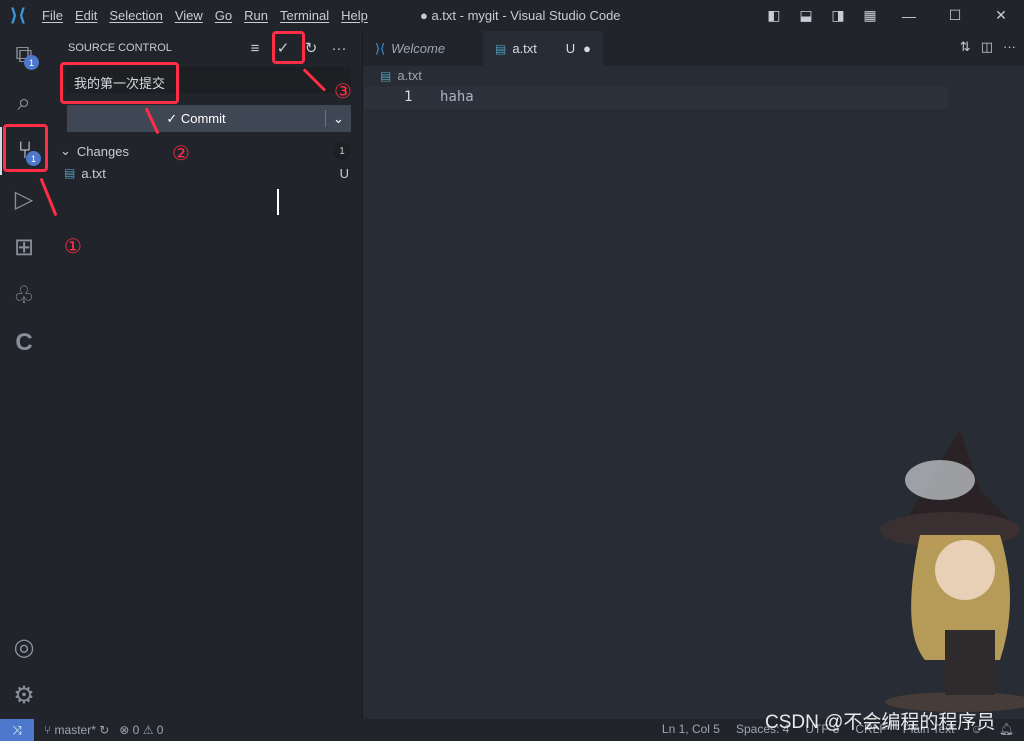 Image resolution: width=1024 pixels, height=741 pixels. Describe the element at coordinates (987, 47) in the screenshot. I see `split-editor-icon: ◫` at that location.